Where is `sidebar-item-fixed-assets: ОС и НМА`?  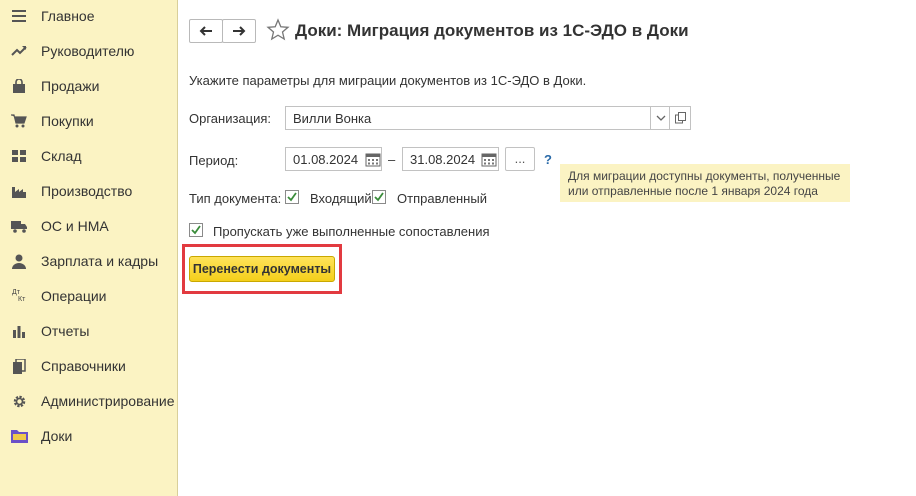
sidebar-item-fixed-assets: ОС и НМА is located at coordinates (88, 226).